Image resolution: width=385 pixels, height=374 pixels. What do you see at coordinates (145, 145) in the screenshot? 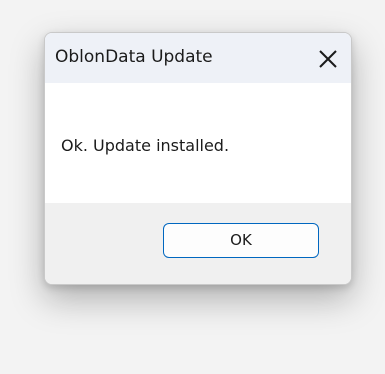
I see `dialog-message: Ok. Update installed.` at bounding box center [145, 145].